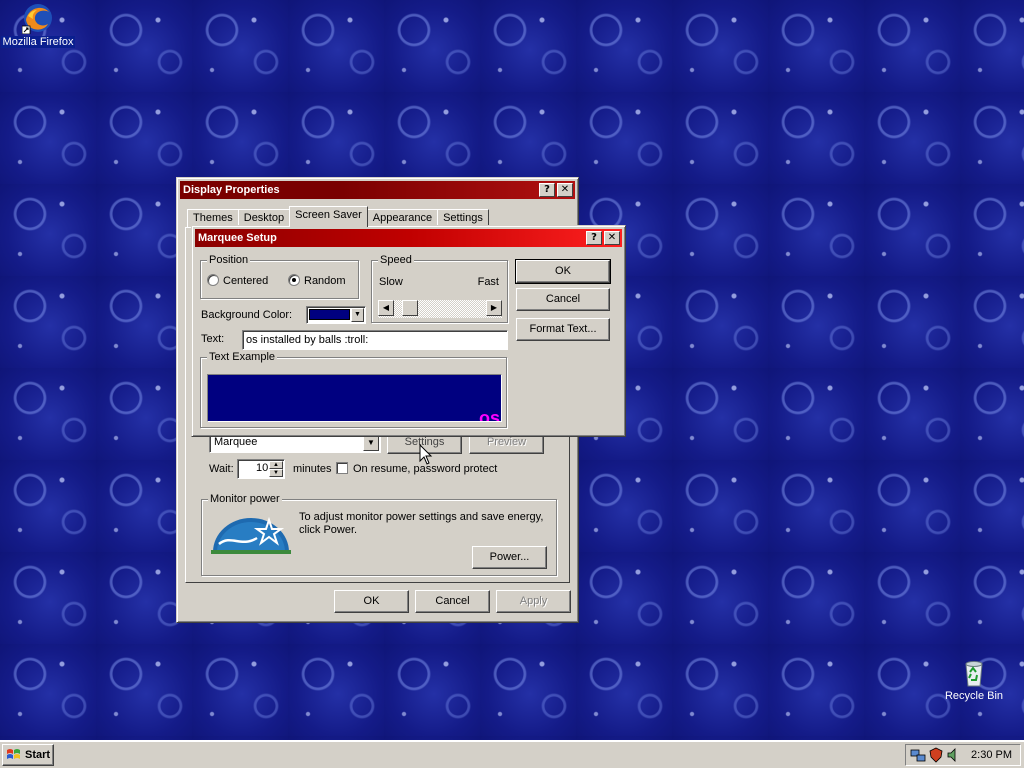 The height and width of the screenshot is (768, 1024). What do you see at coordinates (246, 281) in the screenshot?
I see `centered-label: Centered` at bounding box center [246, 281].